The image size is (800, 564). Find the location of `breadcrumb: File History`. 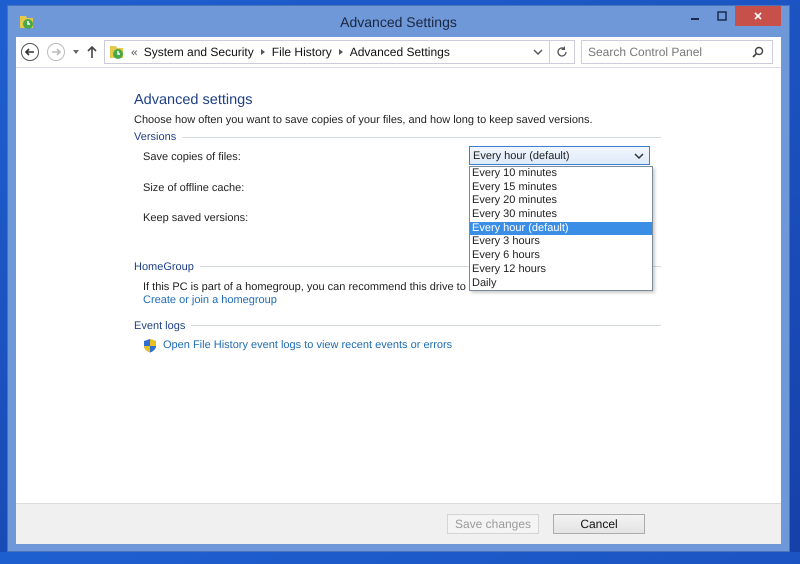

breadcrumb: File History is located at coordinates (302, 52).